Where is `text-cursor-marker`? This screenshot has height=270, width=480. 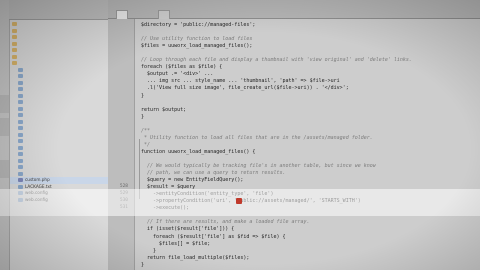
text-cursor-marker is located at coordinates (239, 201).